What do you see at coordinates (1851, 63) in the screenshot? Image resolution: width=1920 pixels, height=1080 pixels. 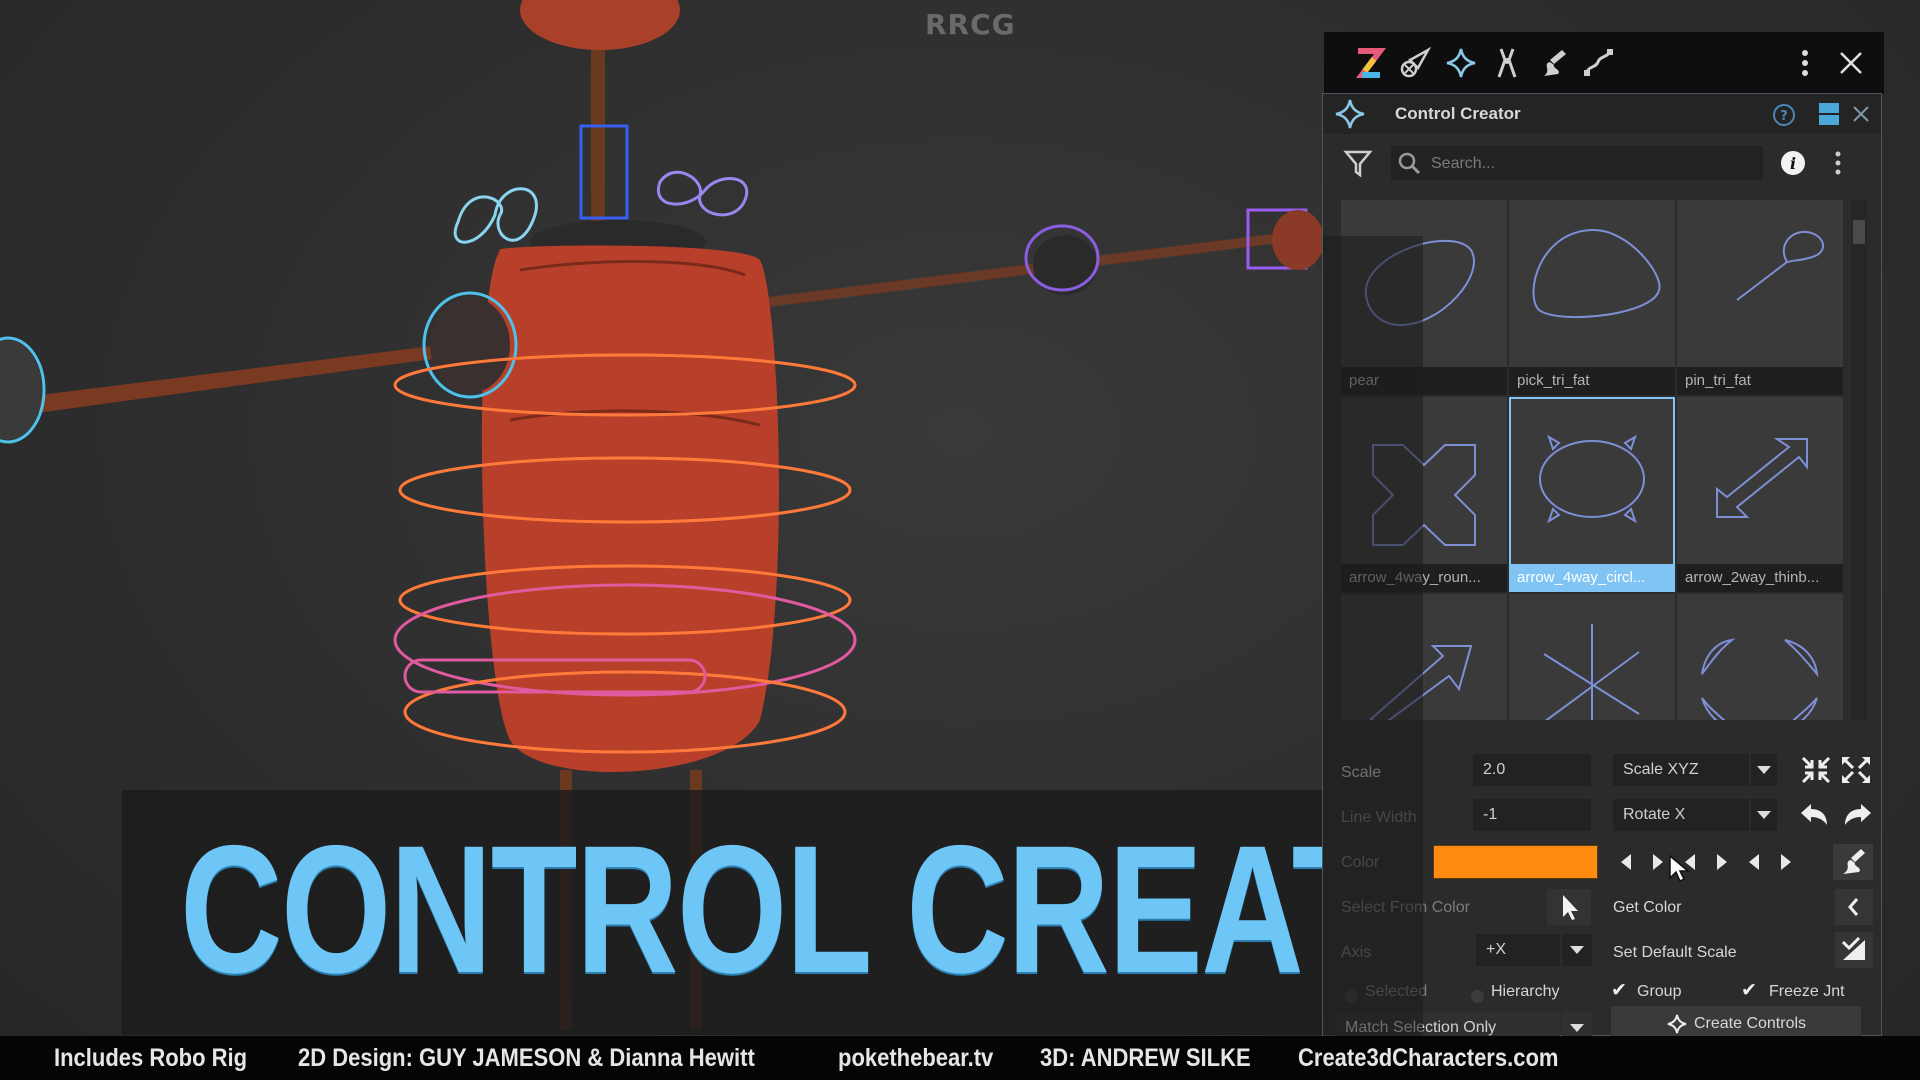 I see `close-icon` at bounding box center [1851, 63].